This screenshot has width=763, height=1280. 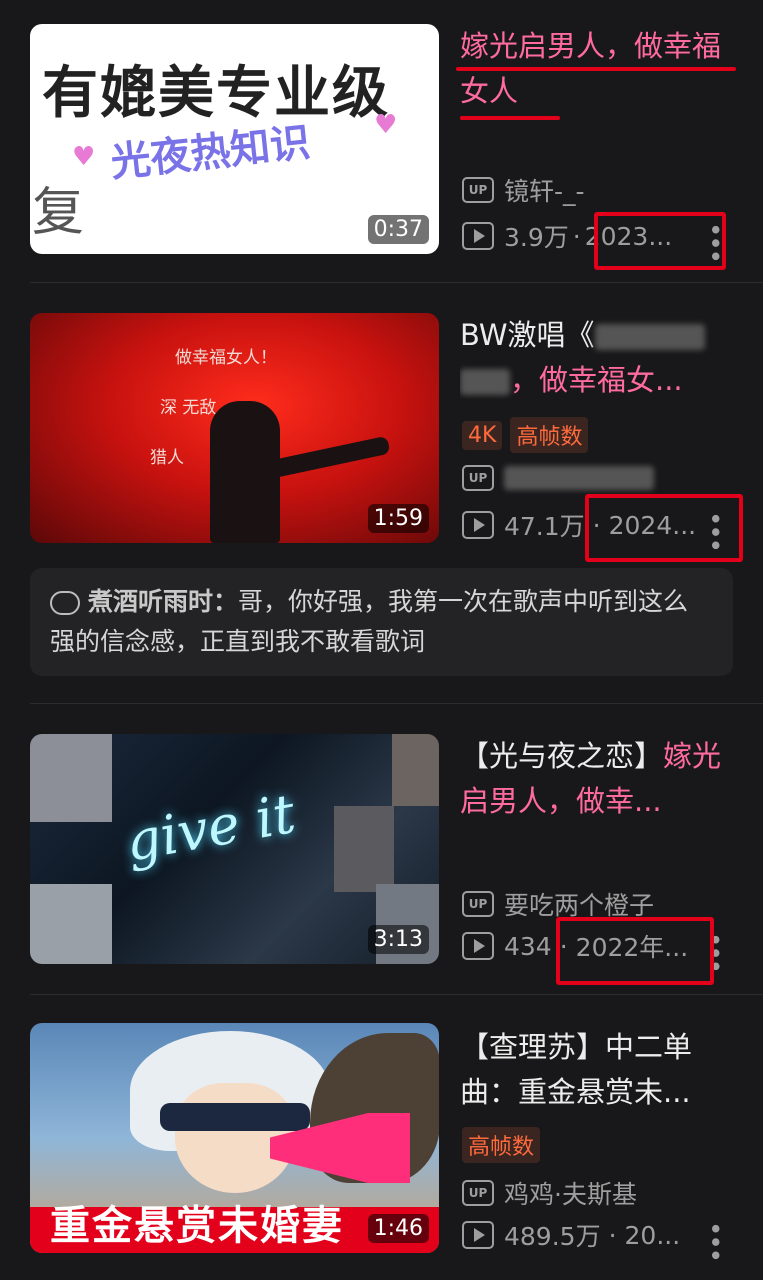 What do you see at coordinates (330, 457) in the screenshot?
I see `performer-arm` at bounding box center [330, 457].